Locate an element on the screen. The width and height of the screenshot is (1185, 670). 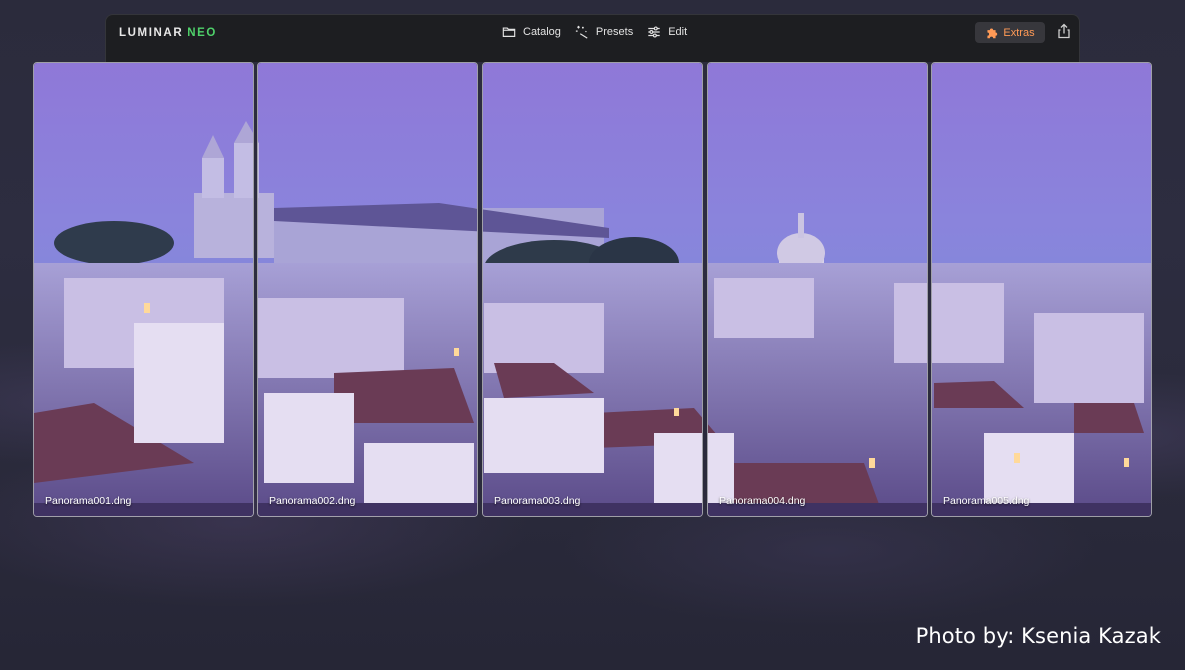
app-toolbar: LUMINAR NEO Catalog Presets Edit Extras is located at coordinates (592, 38).